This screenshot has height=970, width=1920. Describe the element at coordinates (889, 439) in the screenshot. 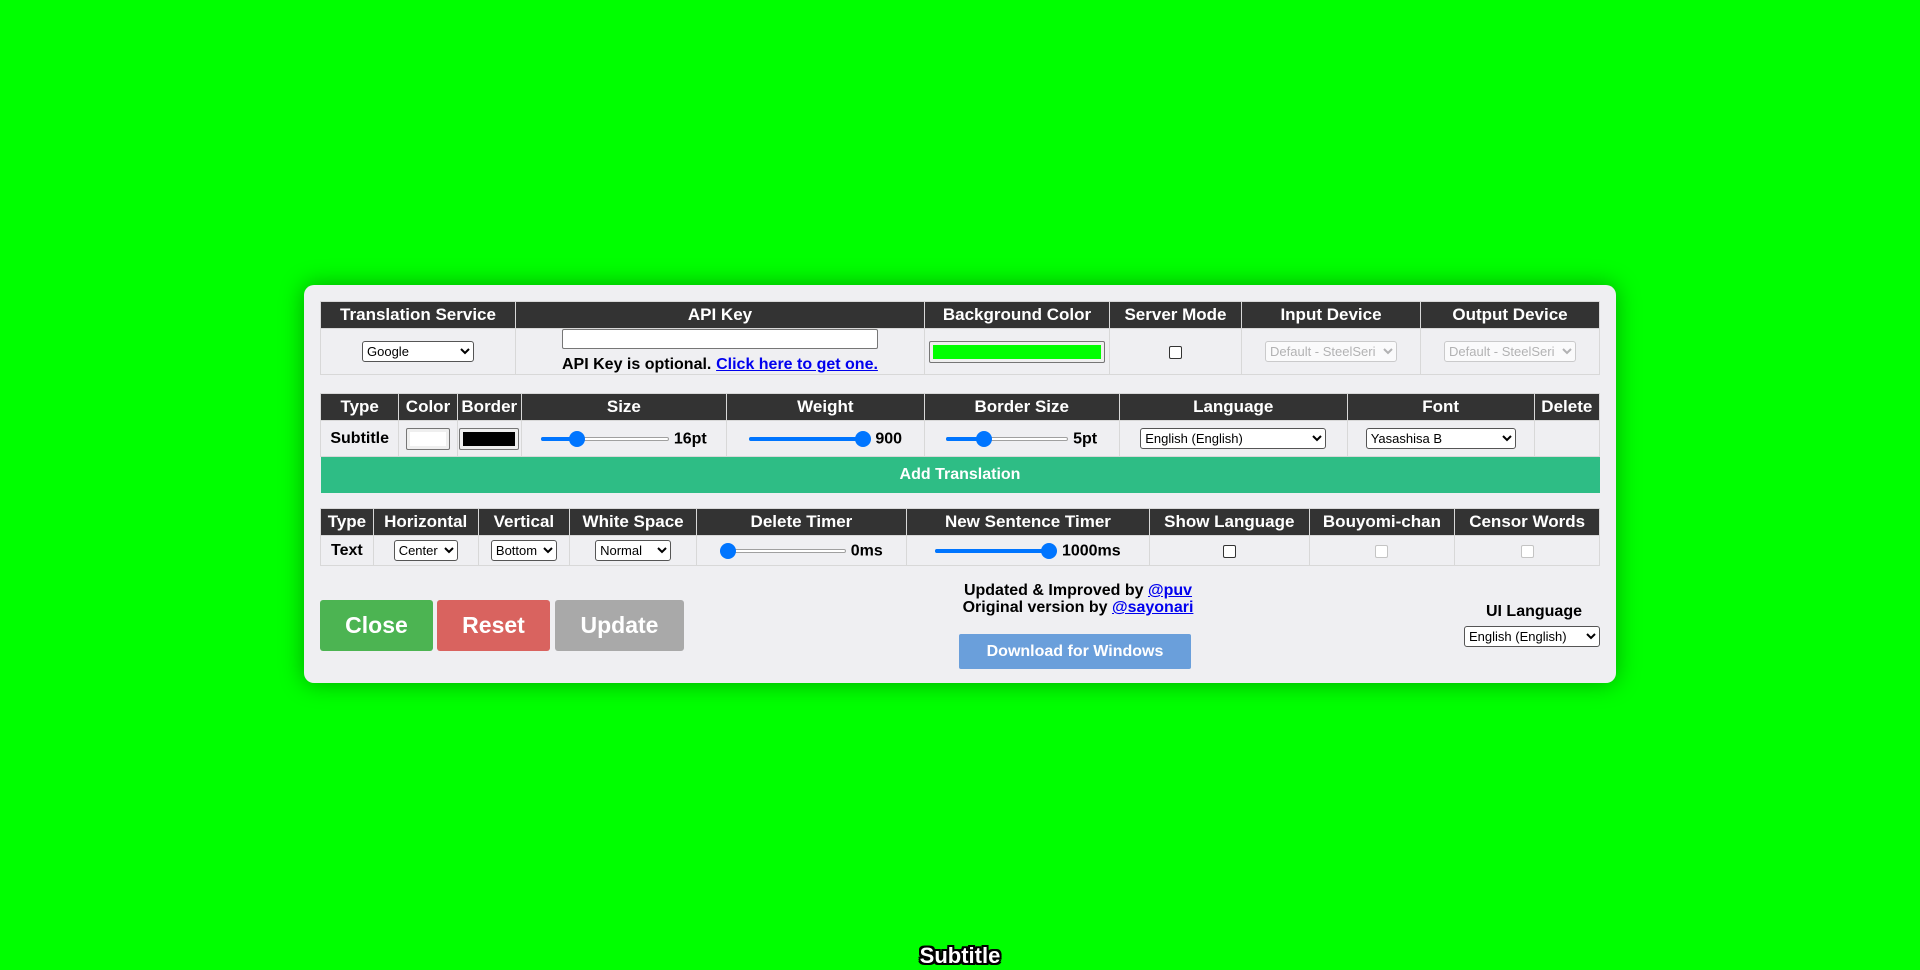

I see `weight-value: 900` at that location.